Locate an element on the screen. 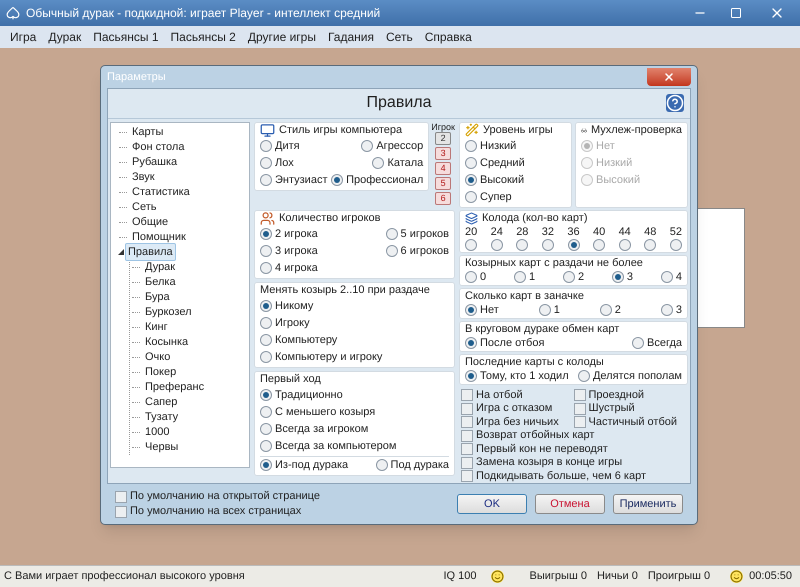 The width and height of the screenshot is (800, 587). radio-option: Игроку is located at coordinates (285, 323).